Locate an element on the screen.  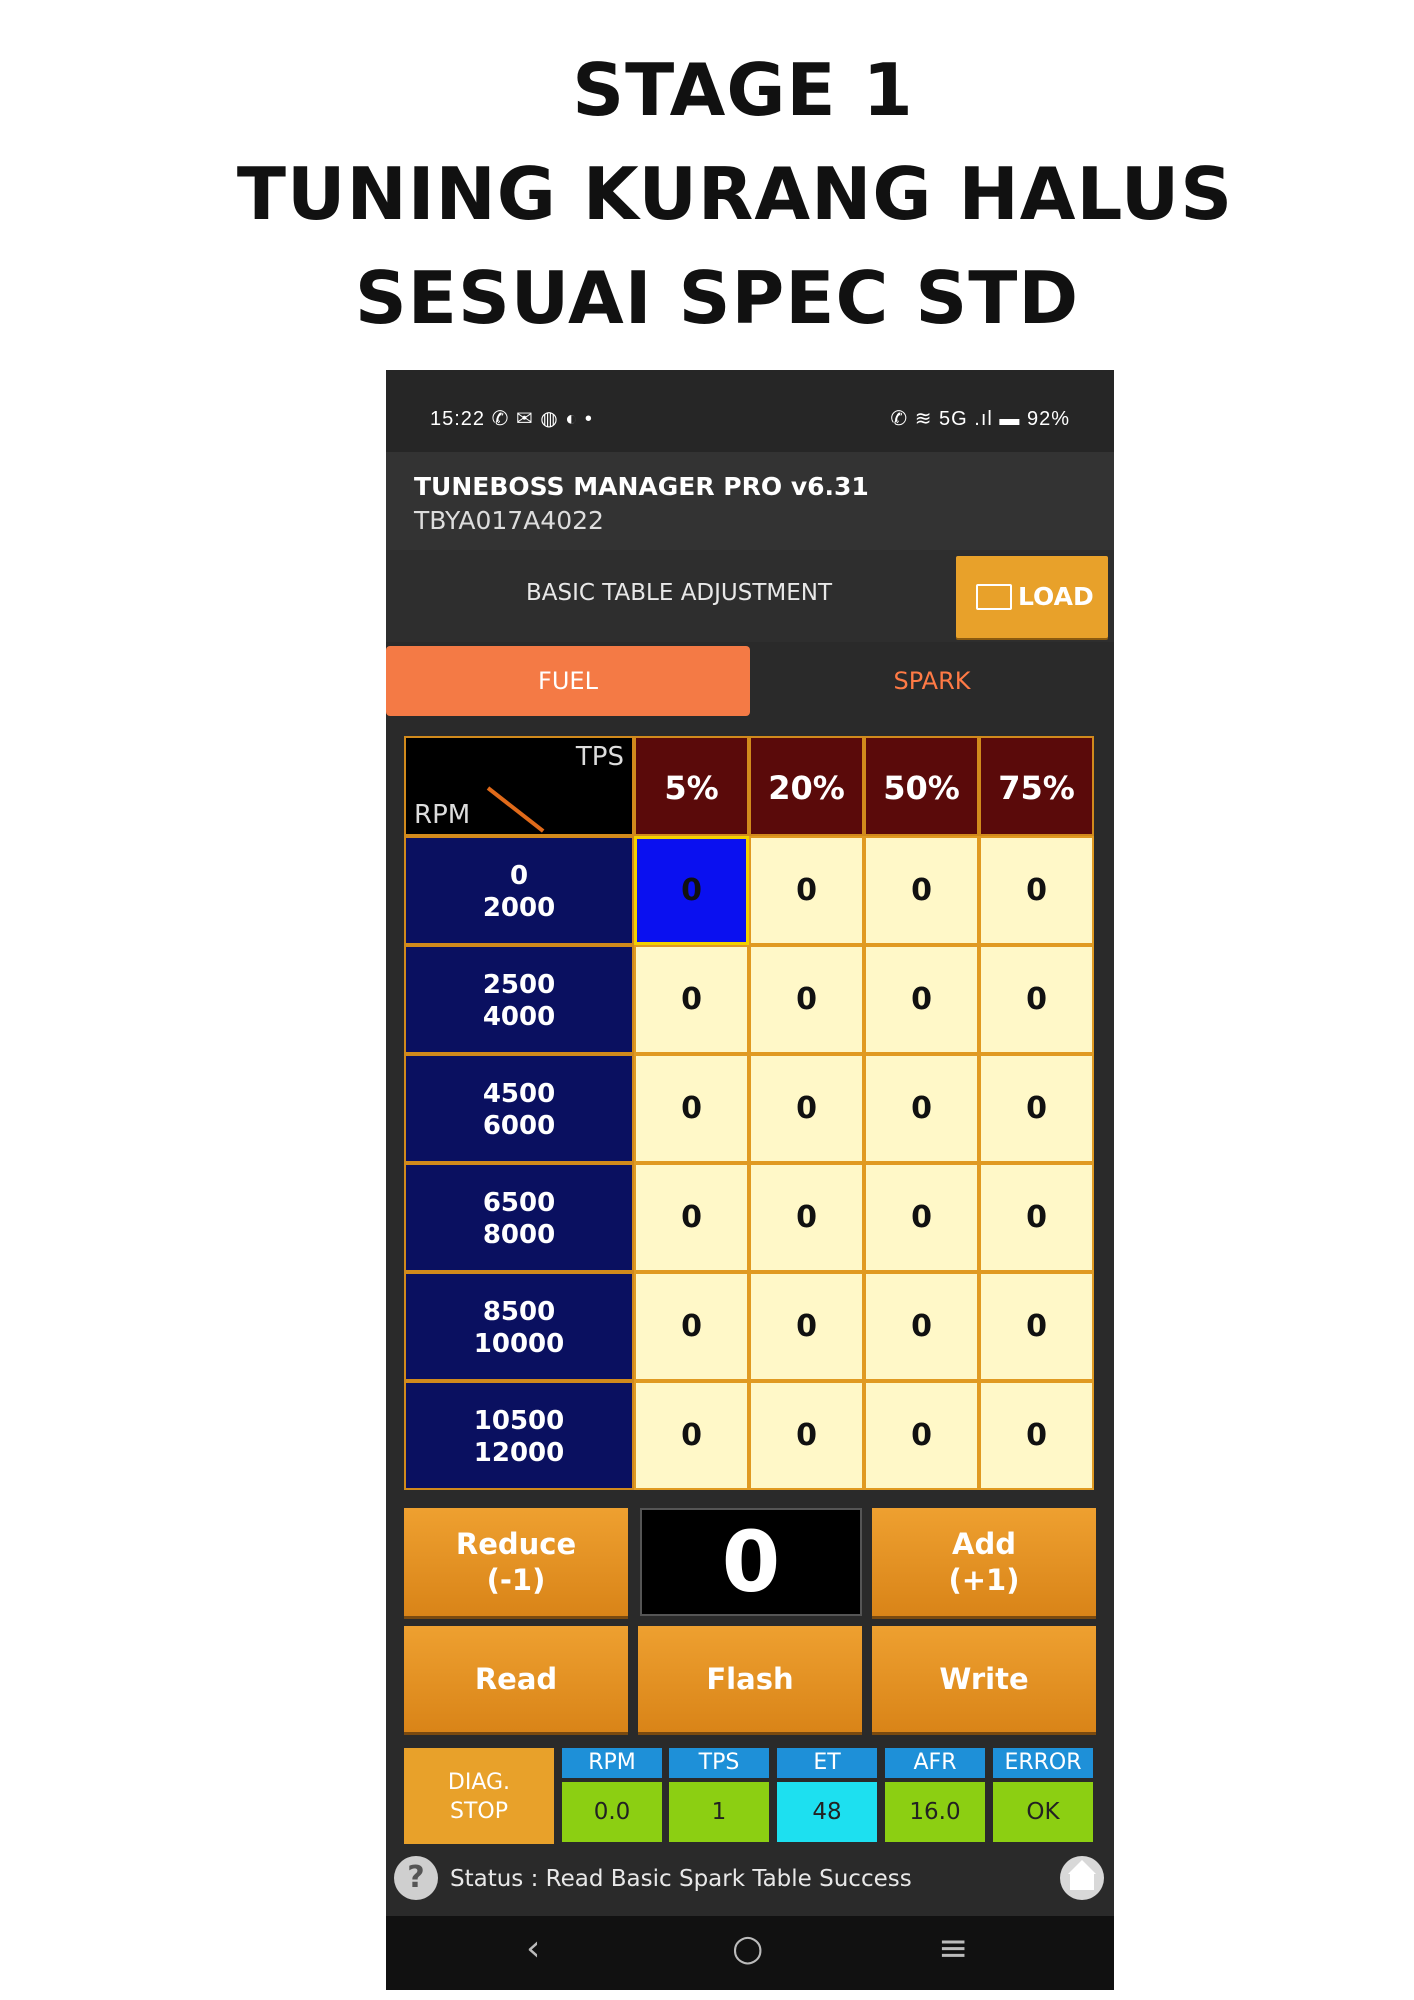
screen-title: BASIC TABLE ADJUSTMENT is located at coordinates (679, 593).